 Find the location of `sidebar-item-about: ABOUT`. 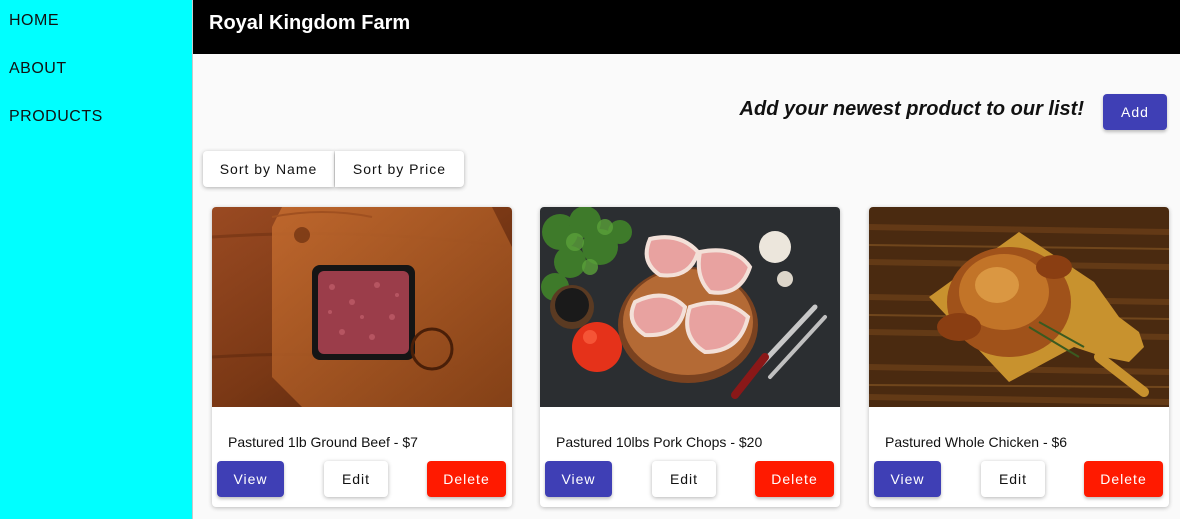

sidebar-item-about: ABOUT is located at coordinates (38, 69).